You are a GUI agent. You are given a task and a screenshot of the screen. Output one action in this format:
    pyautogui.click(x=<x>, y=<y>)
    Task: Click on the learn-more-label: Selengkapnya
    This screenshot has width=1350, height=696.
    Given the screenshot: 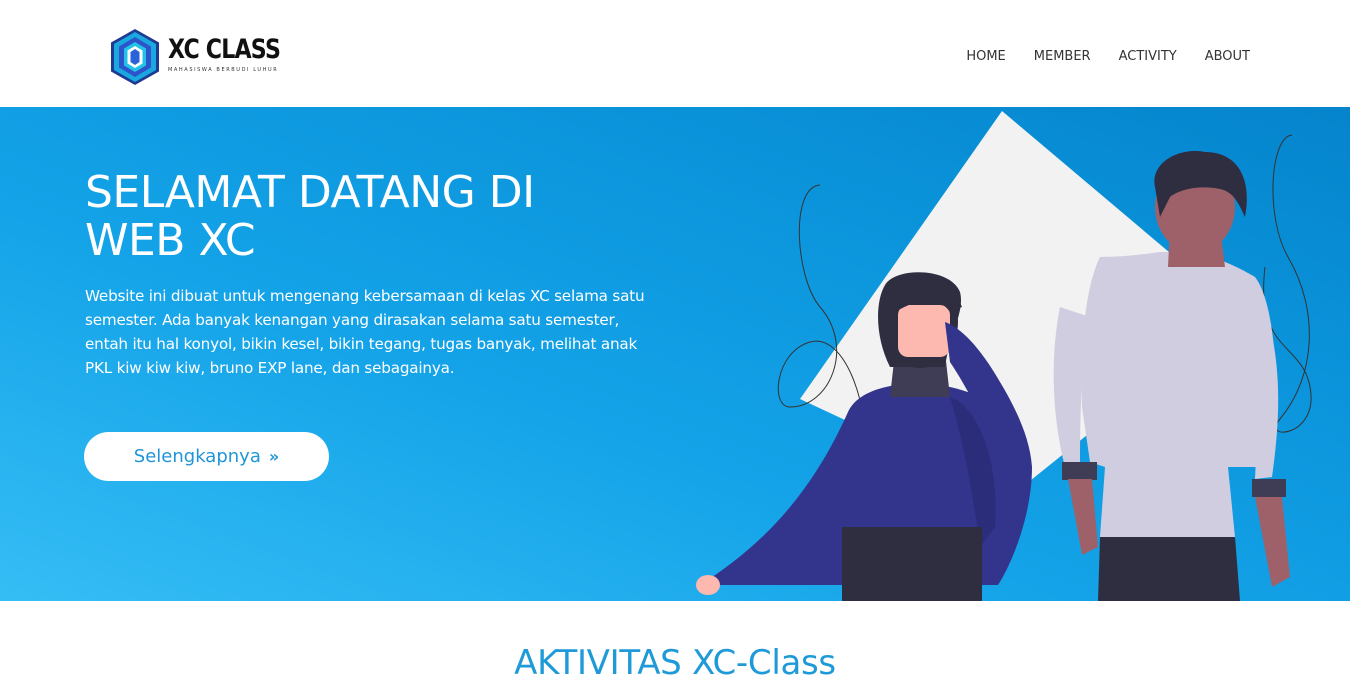 What is the action you would take?
    pyautogui.click(x=197, y=456)
    